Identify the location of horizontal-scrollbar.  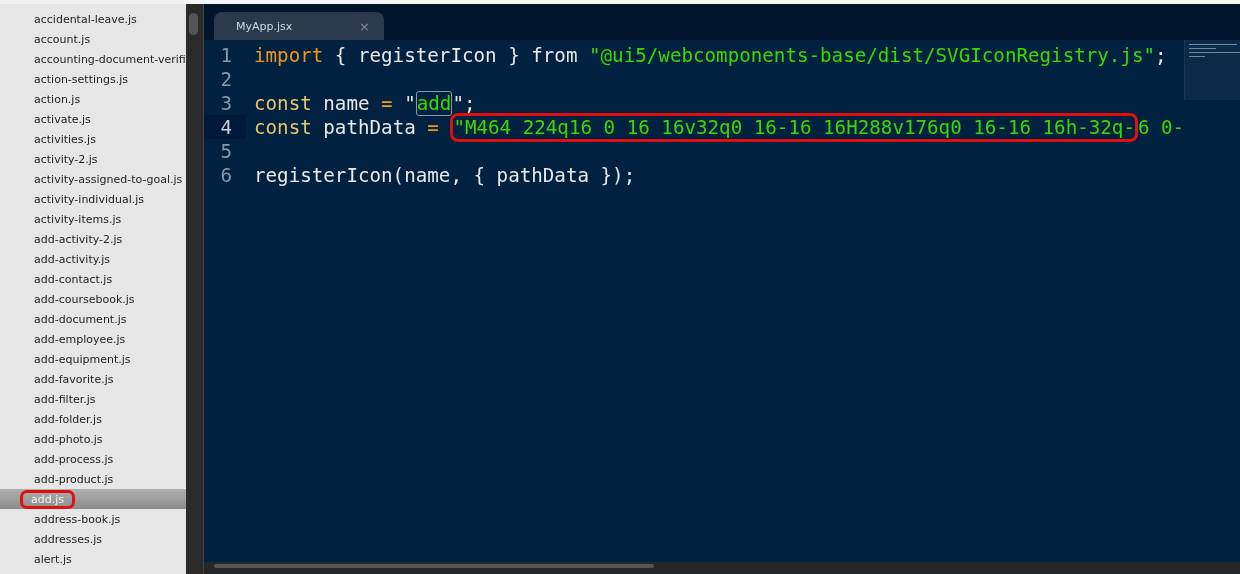
(722, 568).